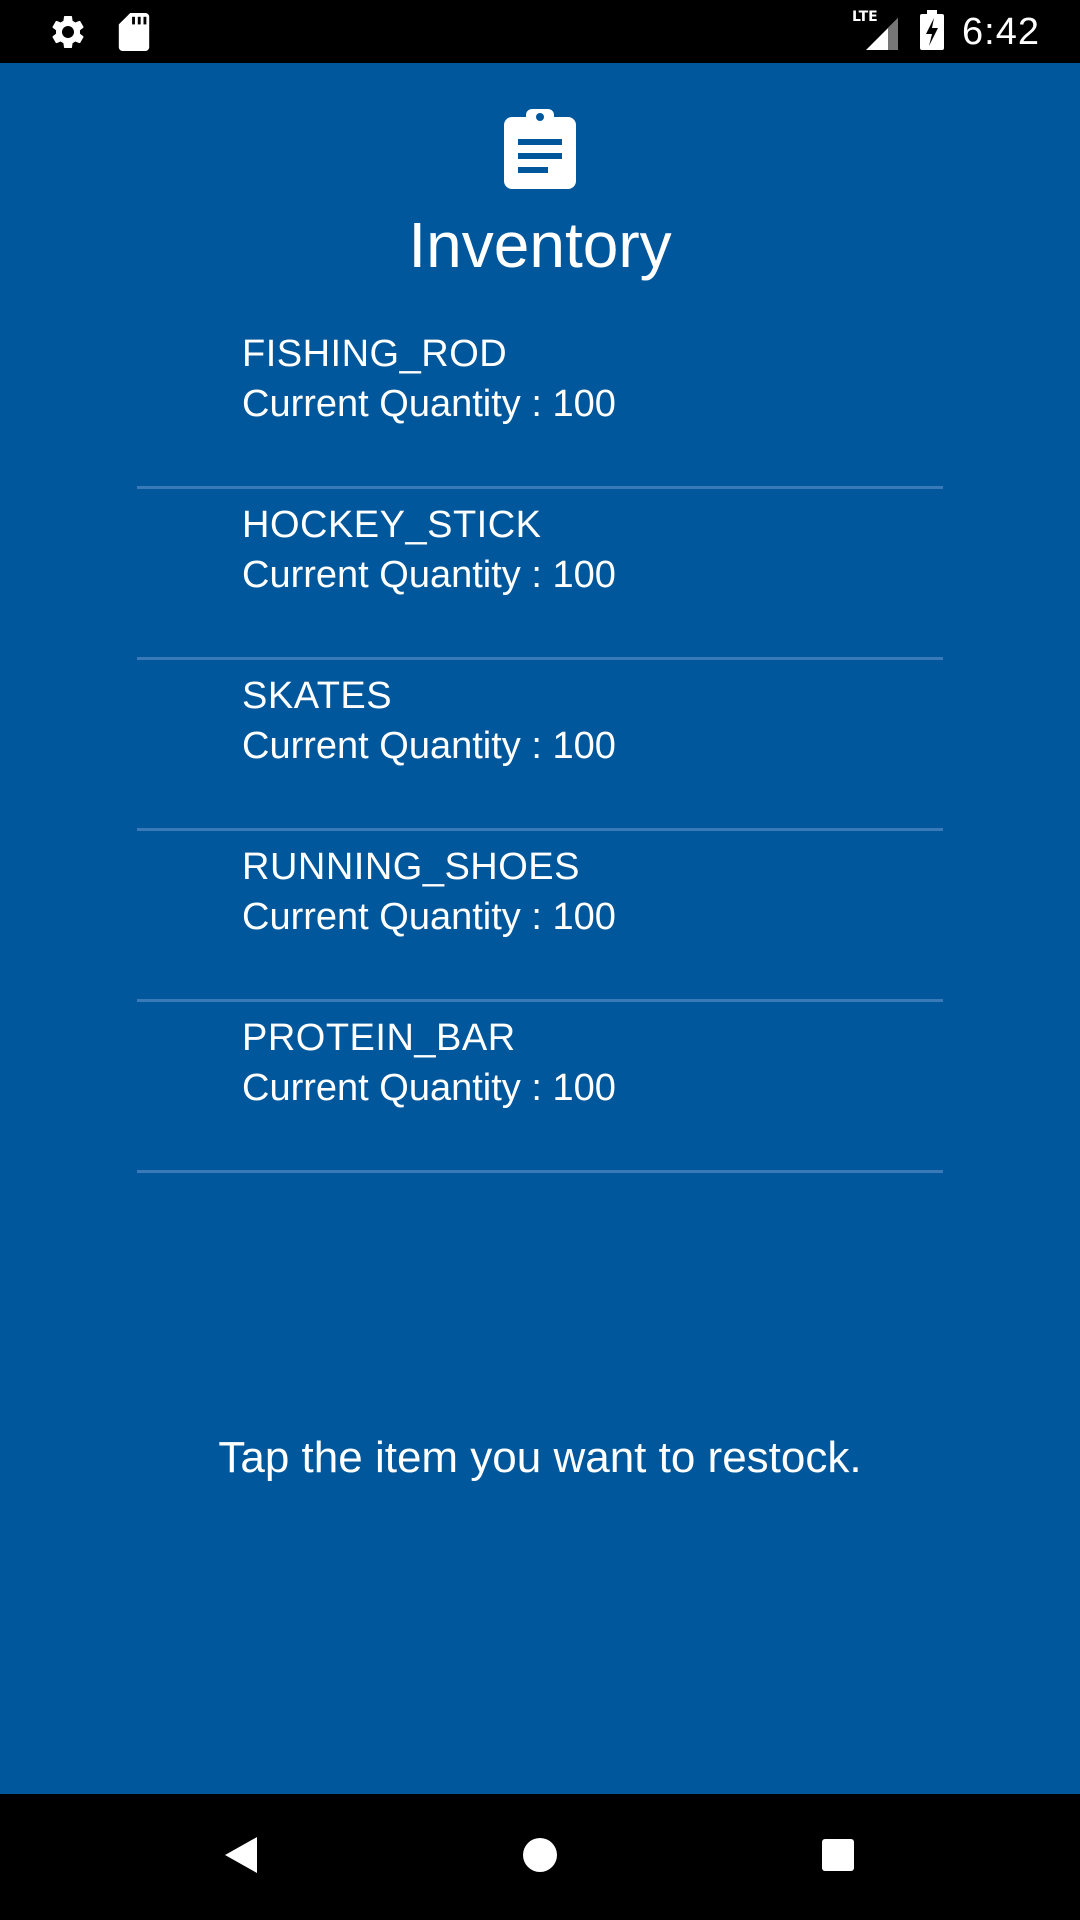 The height and width of the screenshot is (1920, 1080). I want to click on lte-signal-icon: LTE, so click(877, 32).